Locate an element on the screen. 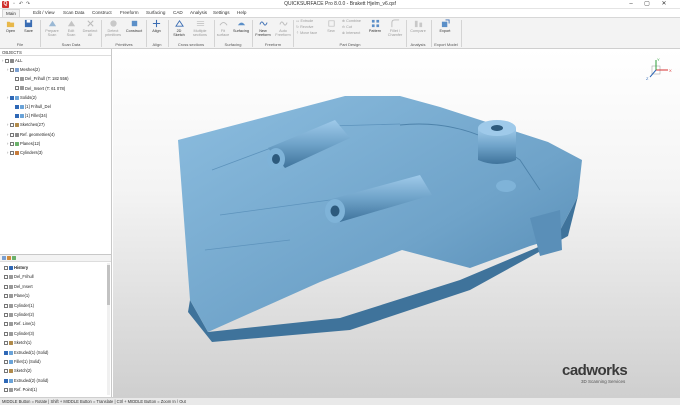 The image size is (680, 405). revolve-button: ↻ Revolve is located at coordinates (304, 27).